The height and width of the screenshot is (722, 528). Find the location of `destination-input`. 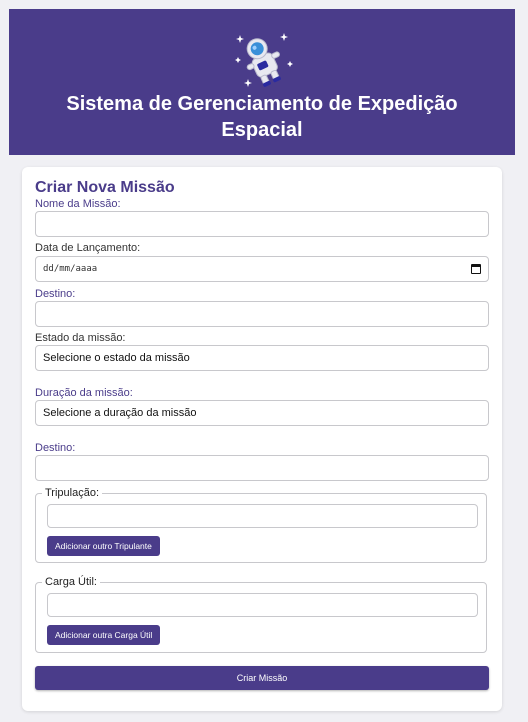

destination-input is located at coordinates (262, 314).